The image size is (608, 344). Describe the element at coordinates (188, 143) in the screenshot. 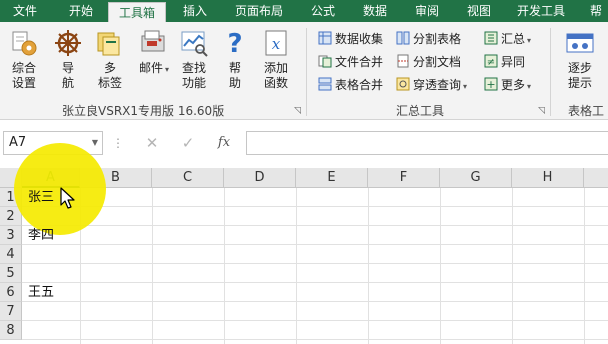

I see `confirm-icon: ✓` at that location.